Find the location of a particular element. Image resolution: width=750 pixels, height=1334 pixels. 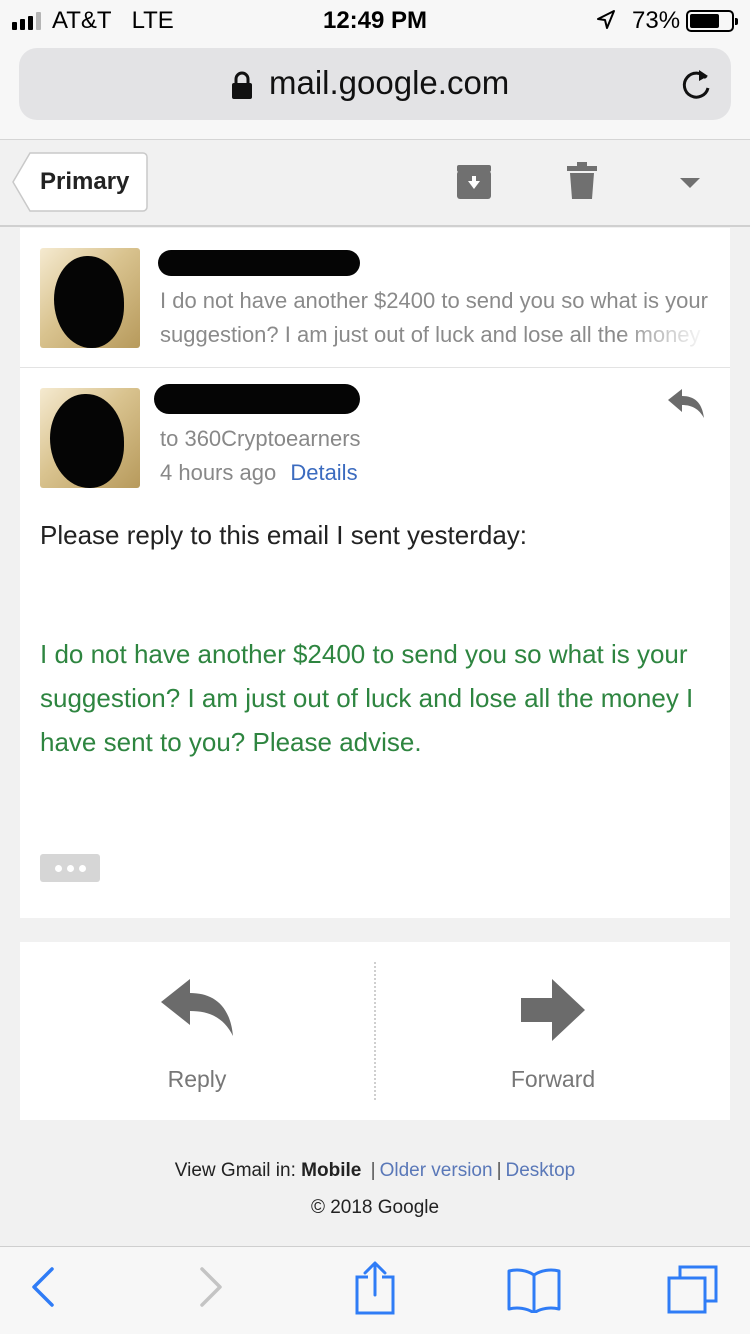

status-bar: AT&T LTE 12:49 PM 73% is located at coordinates (375, 20).